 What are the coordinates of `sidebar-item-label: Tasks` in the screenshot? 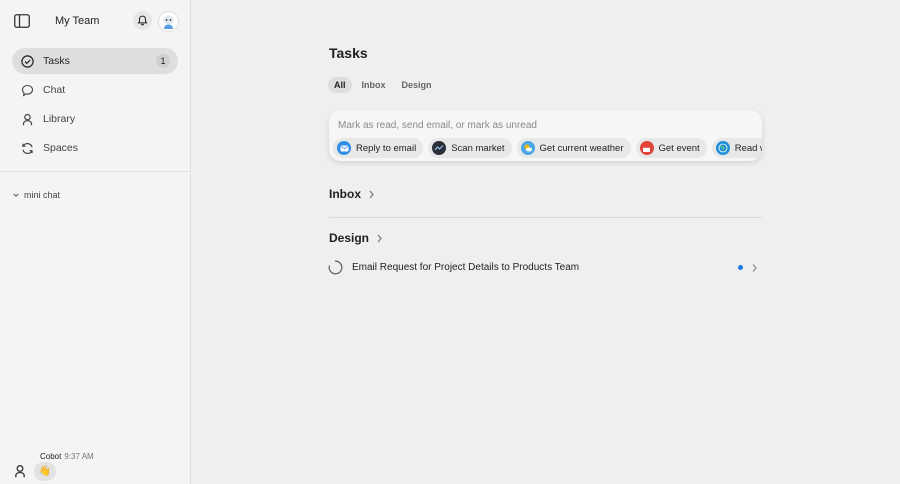 It's located at (56, 61).